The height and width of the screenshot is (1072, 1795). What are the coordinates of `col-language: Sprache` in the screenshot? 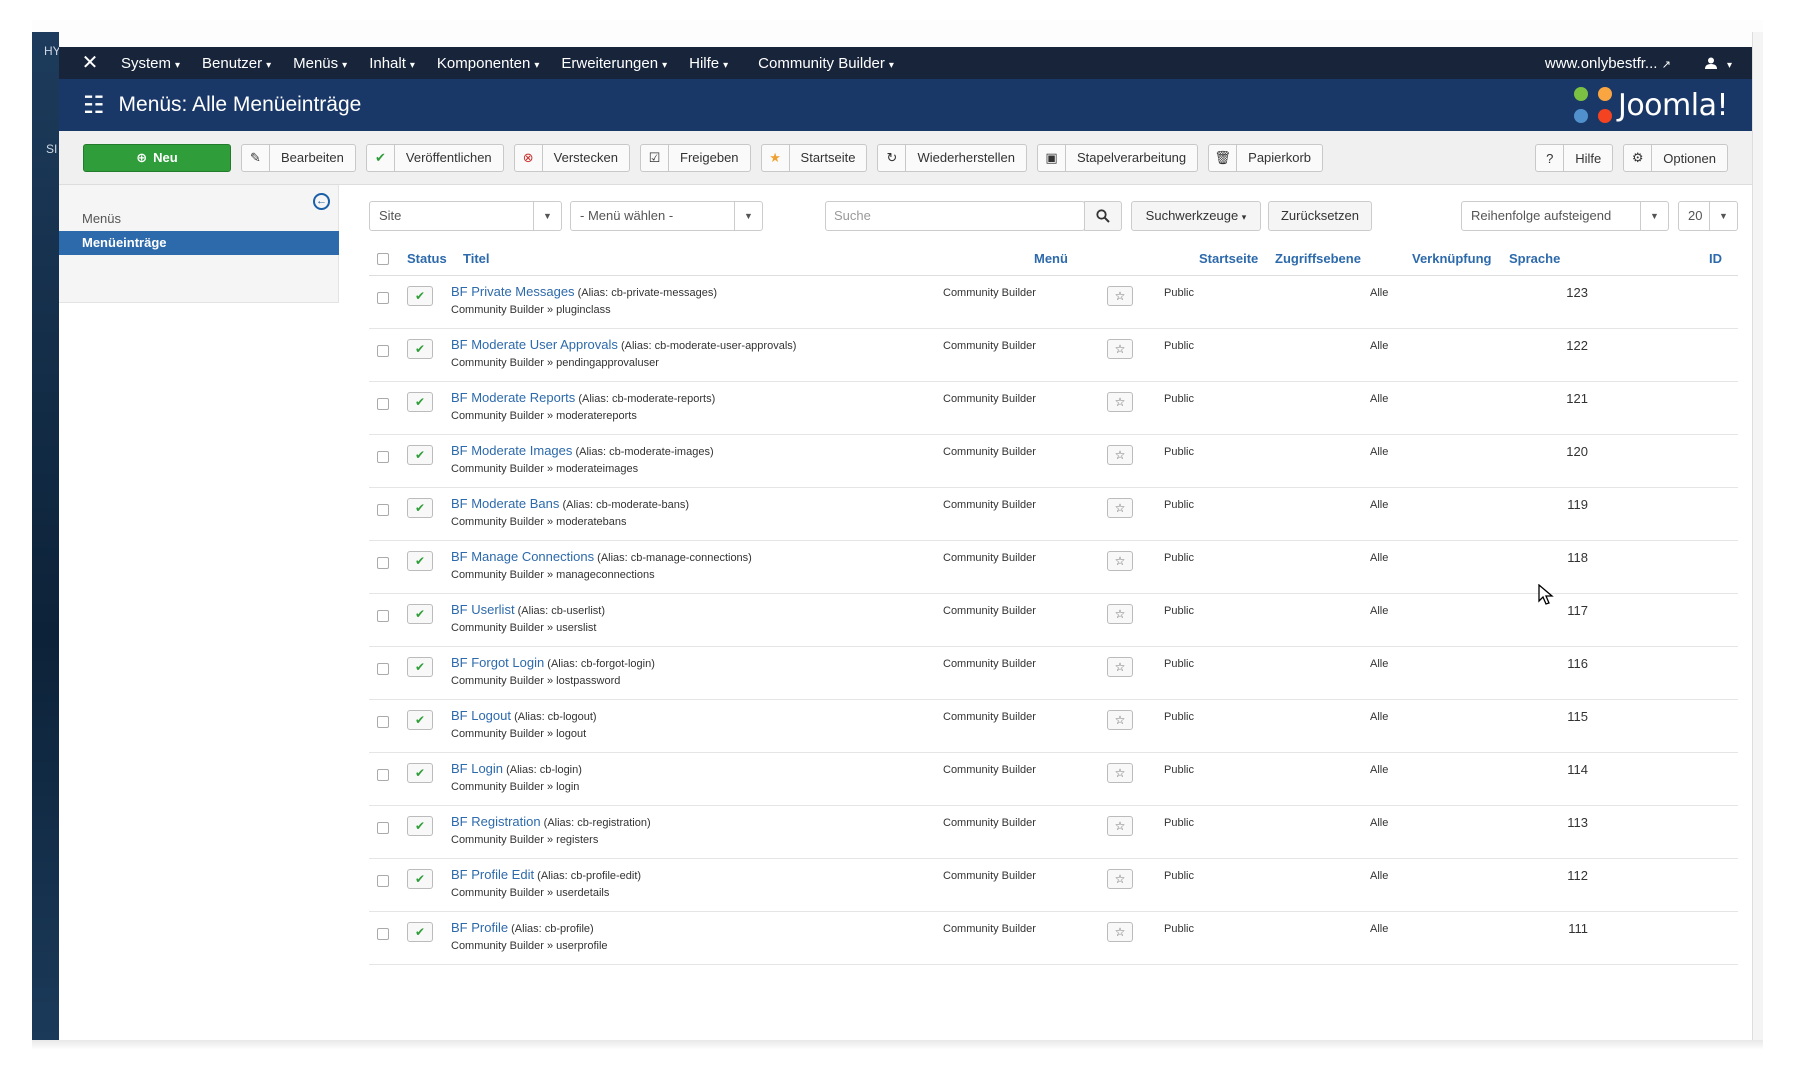 It's located at (1534, 258).